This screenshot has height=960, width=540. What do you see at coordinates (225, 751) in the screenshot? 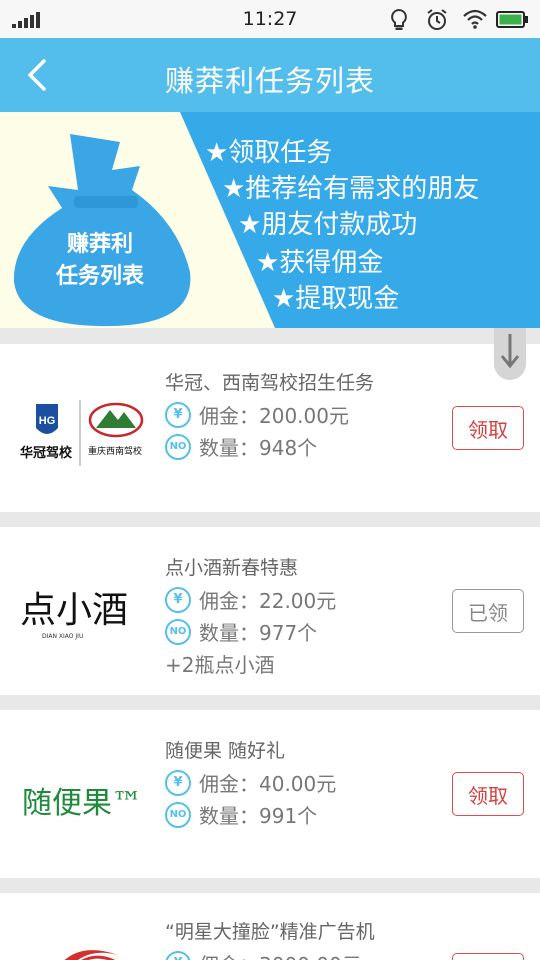
I see `task-title: 随便果 随好礼` at bounding box center [225, 751].